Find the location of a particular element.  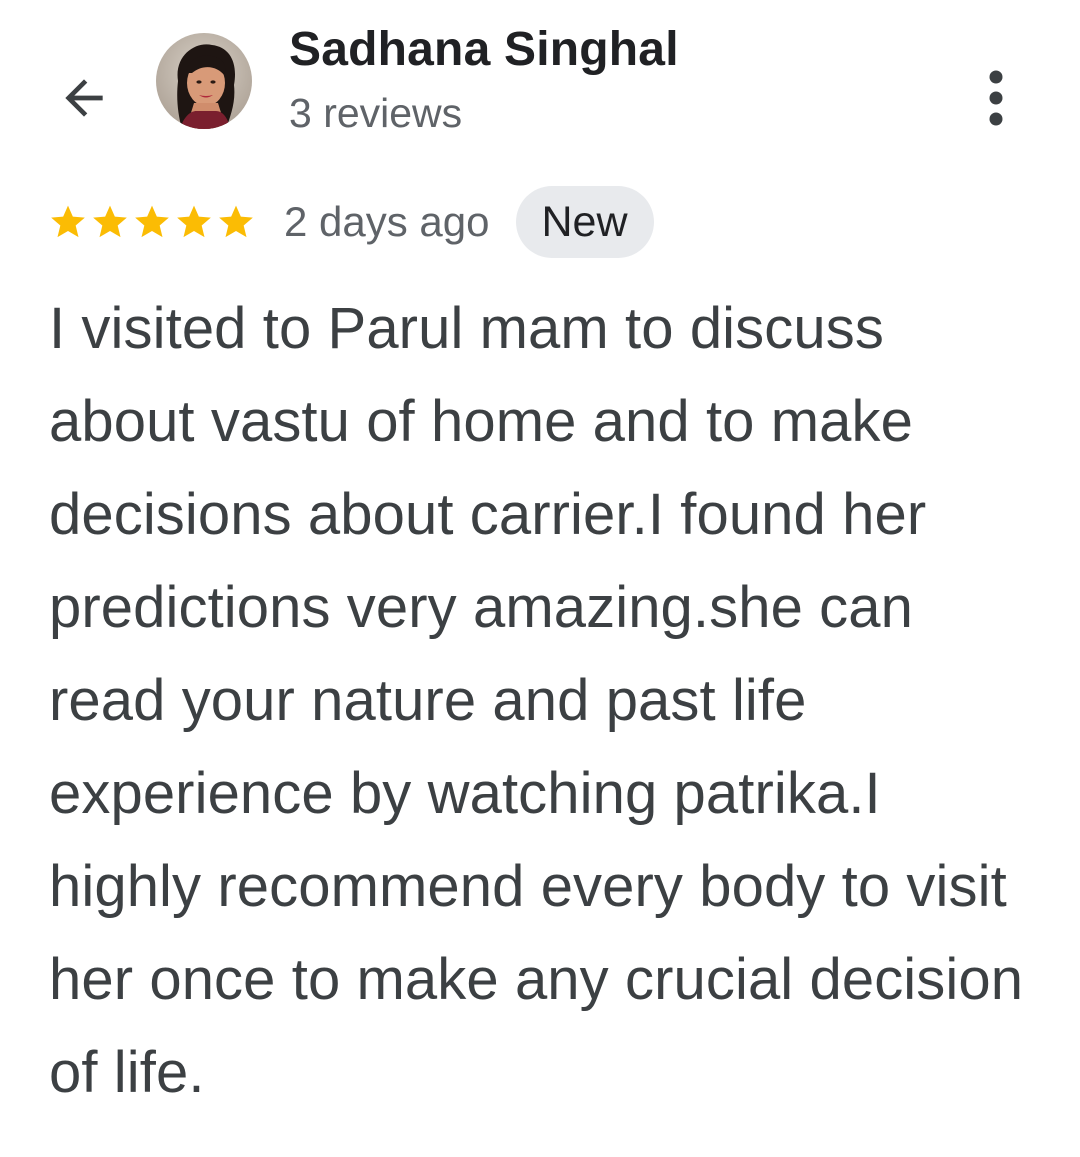

review-count: 3 reviews is located at coordinates (375, 113).